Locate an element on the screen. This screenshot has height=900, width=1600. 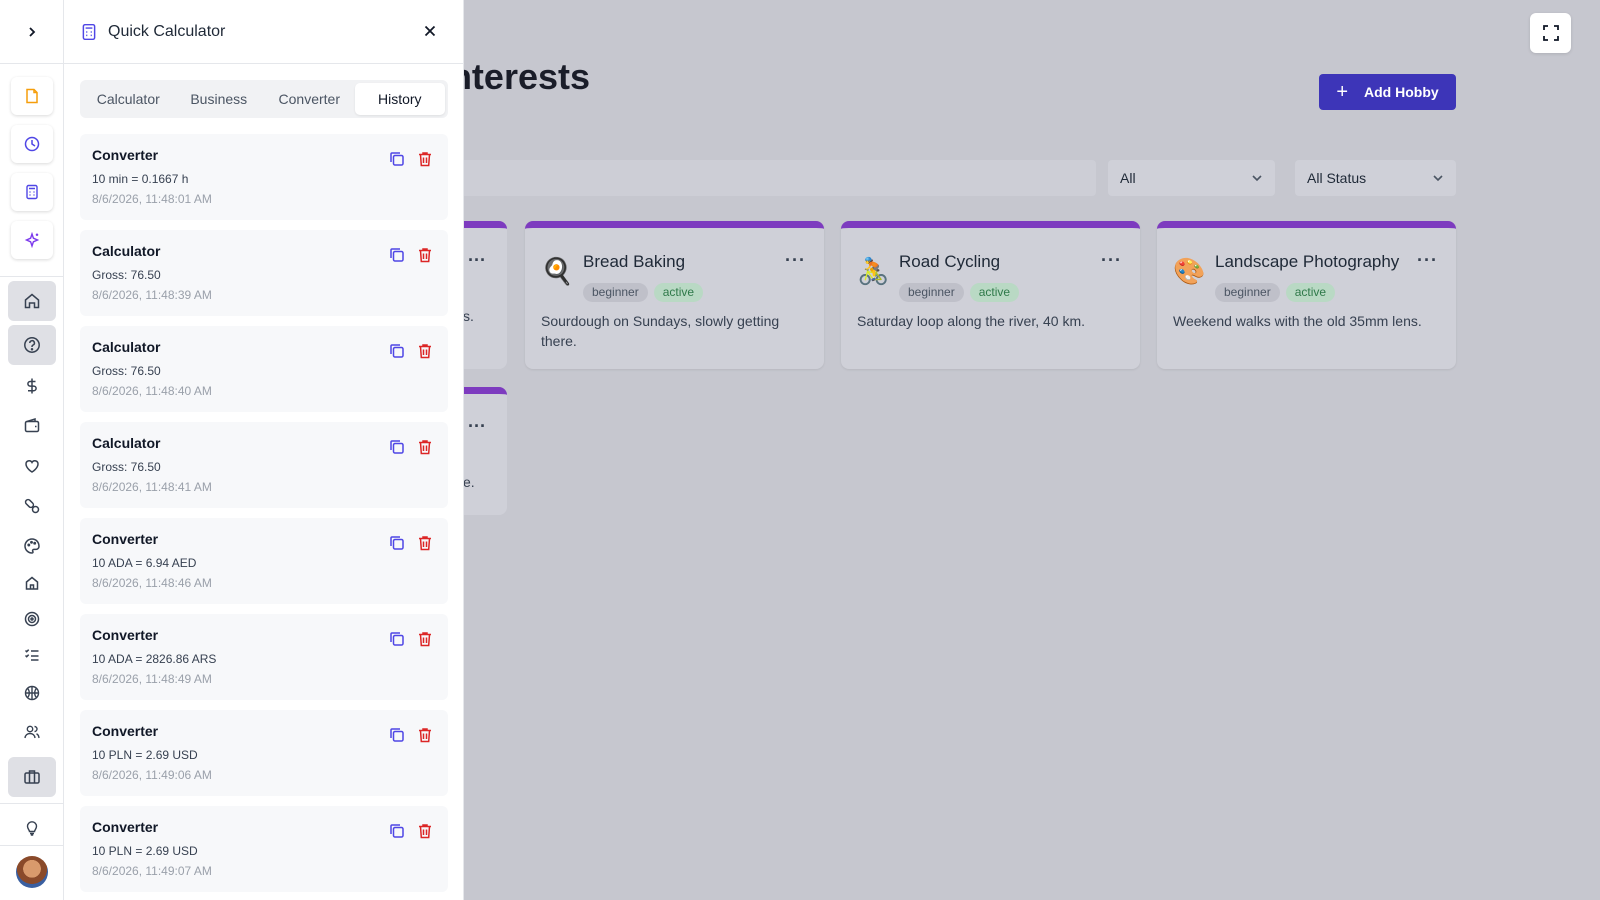
category-filter-value: All is located at coordinates (1128, 178).